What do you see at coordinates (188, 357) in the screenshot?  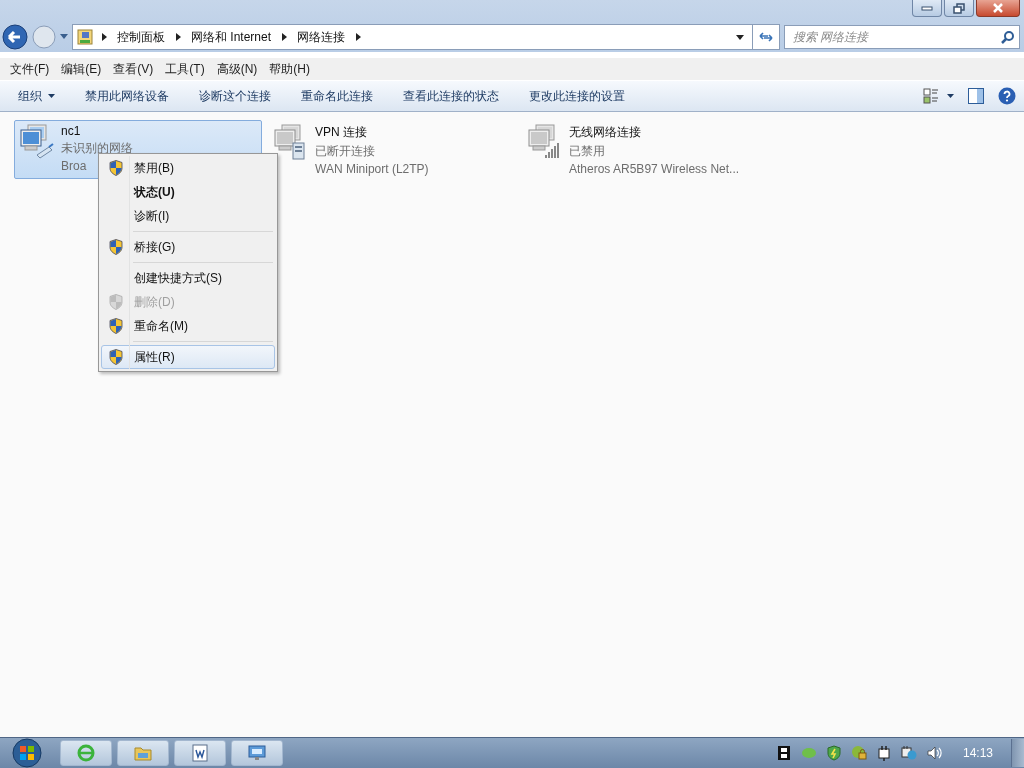 I see `context-menu-item: 属性(R)` at bounding box center [188, 357].